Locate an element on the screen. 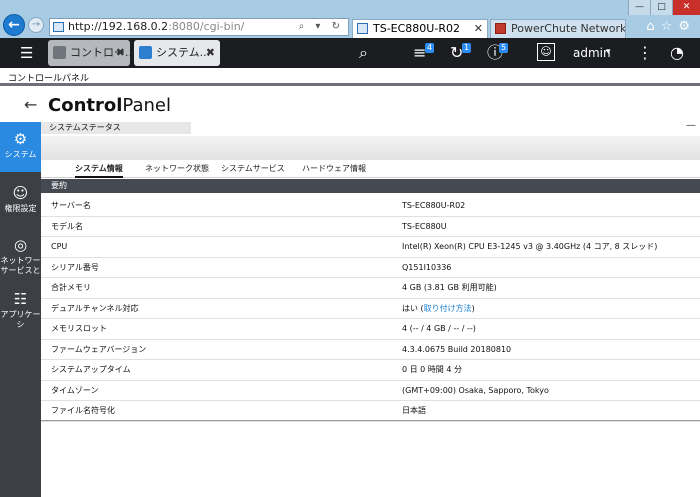  tab-favicon-icon is located at coordinates (500, 28).